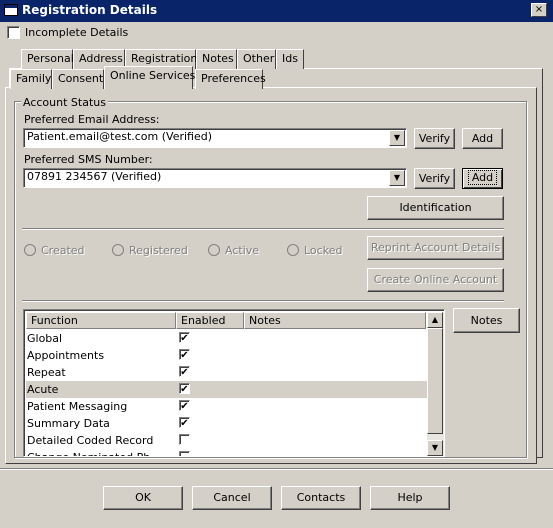 This screenshot has height=528, width=553. Describe the element at coordinates (90, 10) in the screenshot. I see `window-title: Registration Details` at that location.